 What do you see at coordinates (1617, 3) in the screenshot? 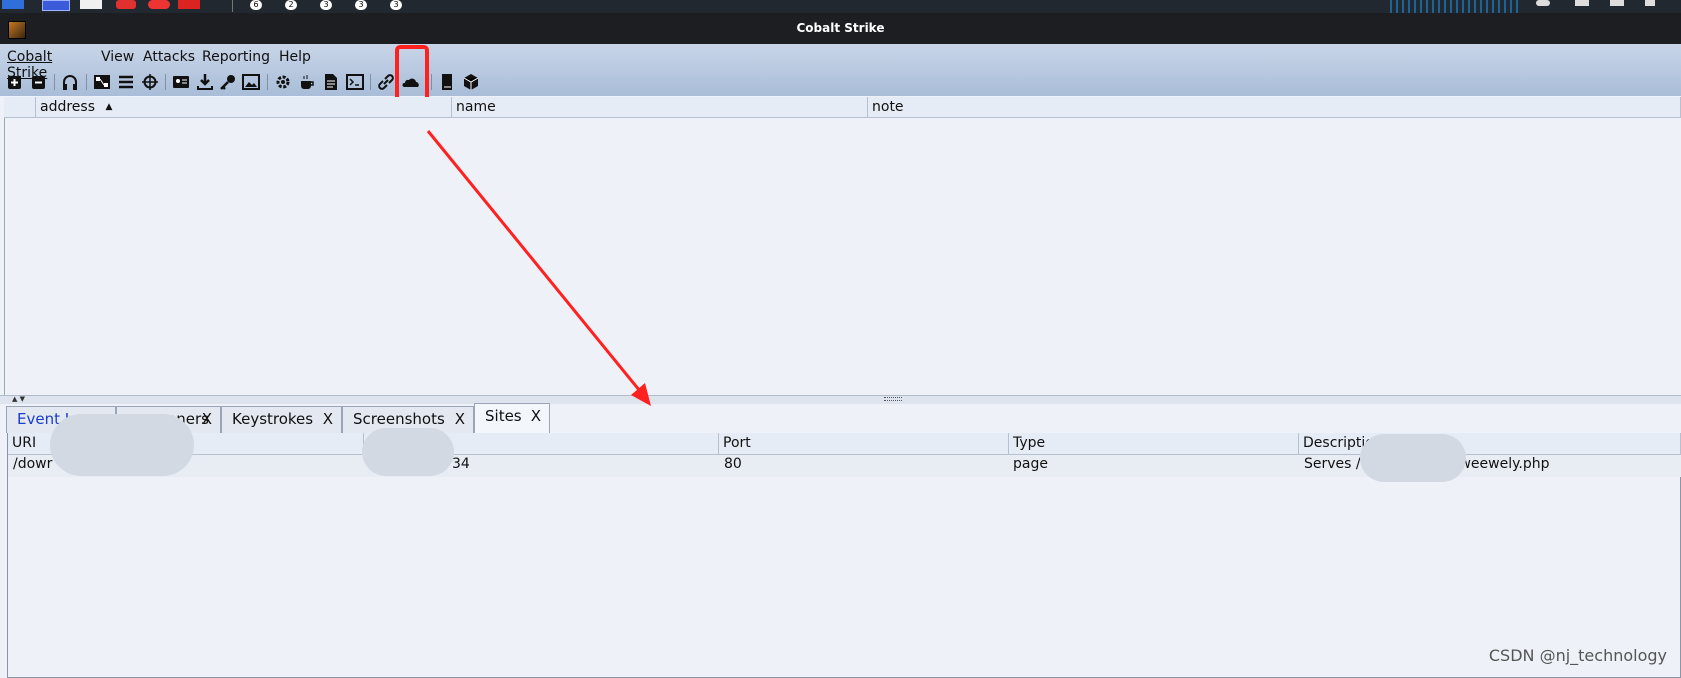
I see `display-icon` at bounding box center [1617, 3].